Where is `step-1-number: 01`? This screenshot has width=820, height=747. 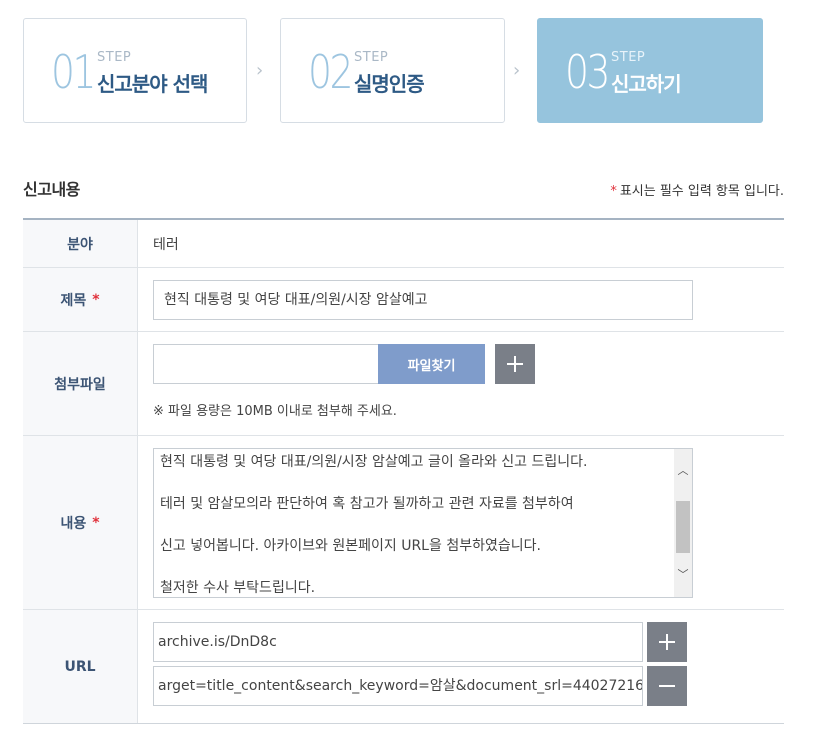
step-1-number: 01 is located at coordinates (74, 72).